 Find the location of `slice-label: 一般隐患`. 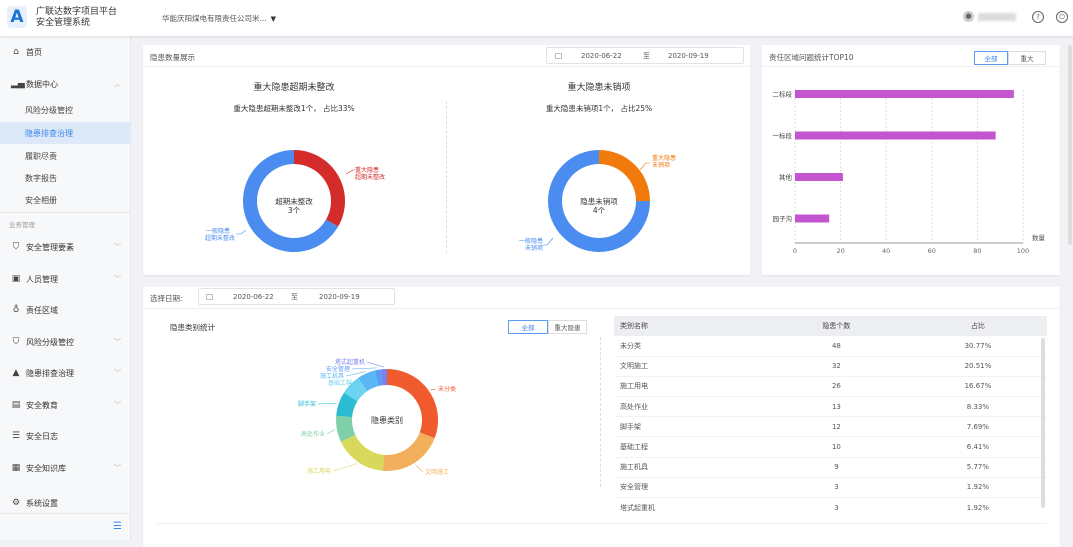

slice-label: 一般隐患 is located at coordinates (531, 241).